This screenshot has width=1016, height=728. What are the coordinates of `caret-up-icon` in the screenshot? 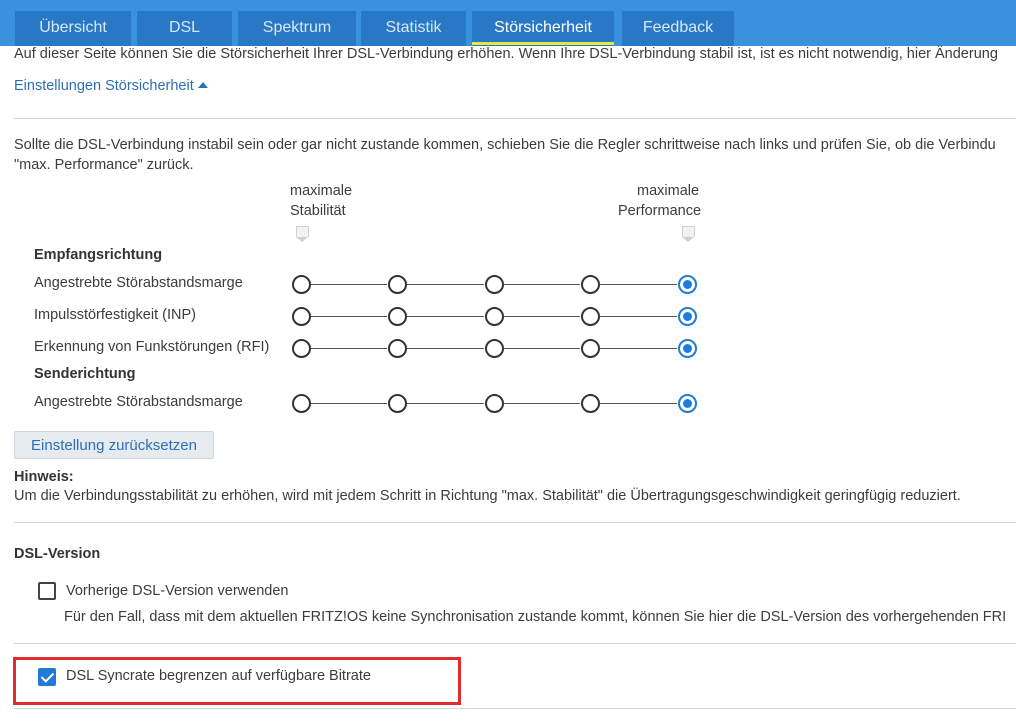 It's located at (202, 85).